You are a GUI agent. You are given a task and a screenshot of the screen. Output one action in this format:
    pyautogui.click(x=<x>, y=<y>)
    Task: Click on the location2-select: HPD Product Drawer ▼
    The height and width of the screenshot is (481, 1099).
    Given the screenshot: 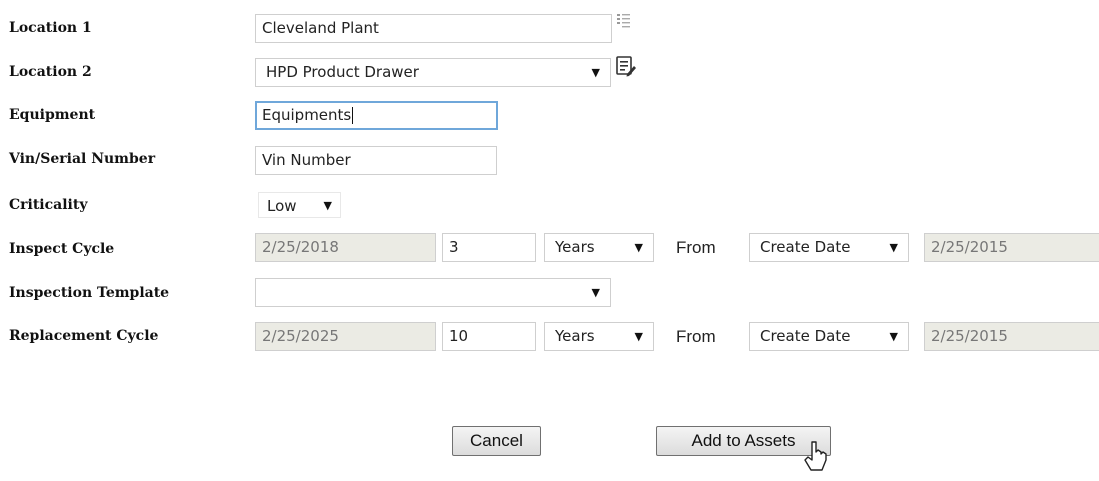 What is the action you would take?
    pyautogui.click(x=433, y=72)
    